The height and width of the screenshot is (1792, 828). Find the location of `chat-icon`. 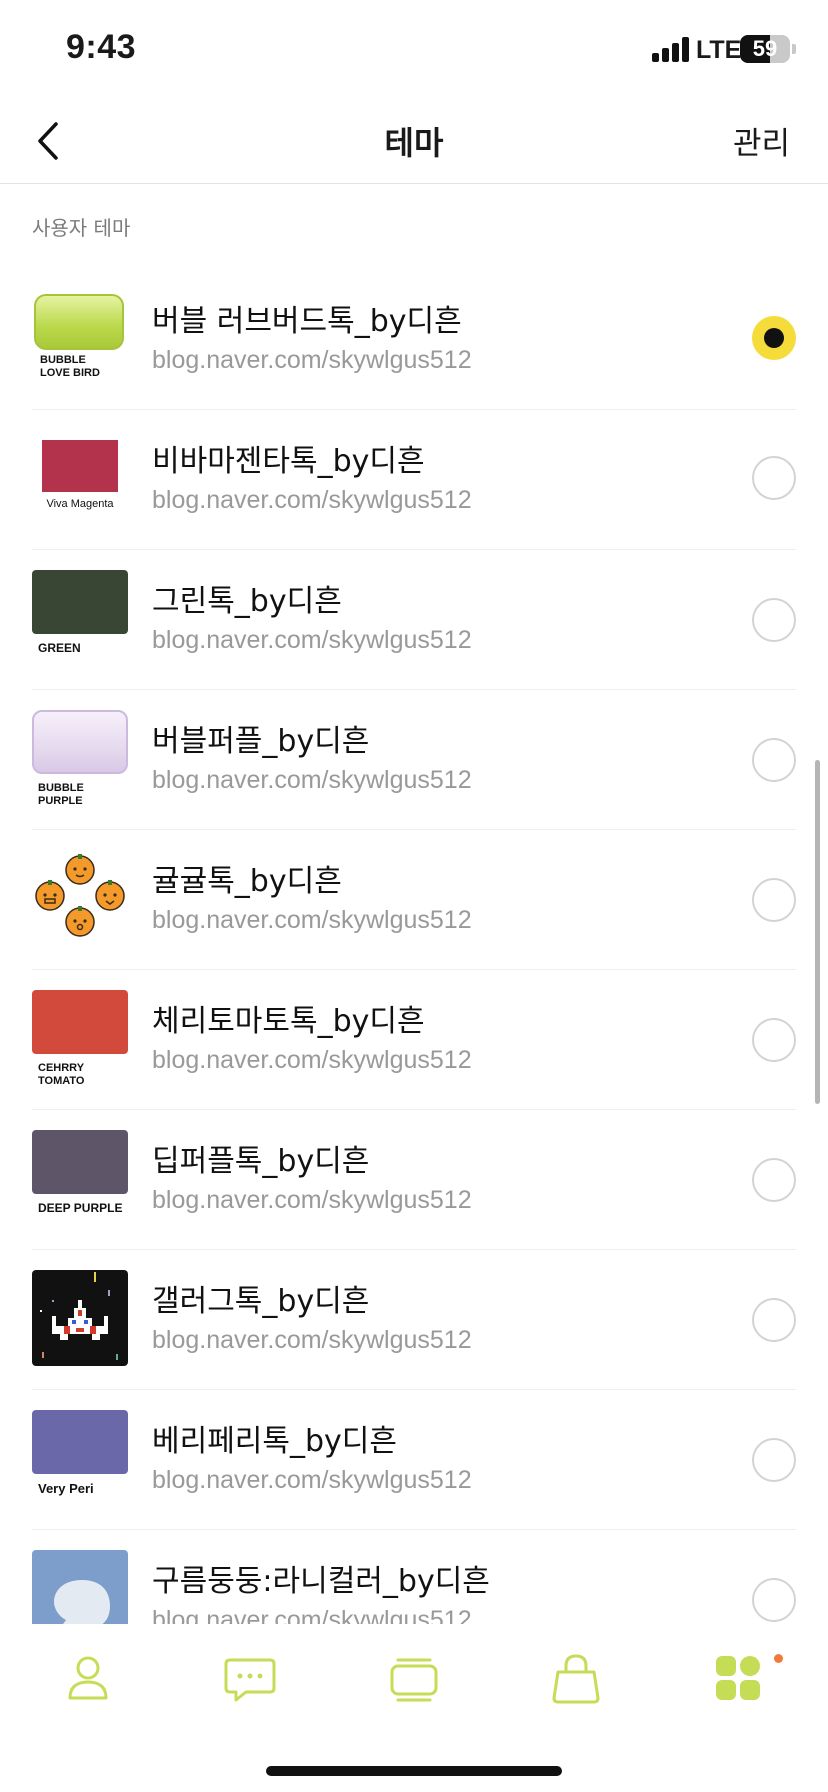

chat-icon is located at coordinates (250, 1680).